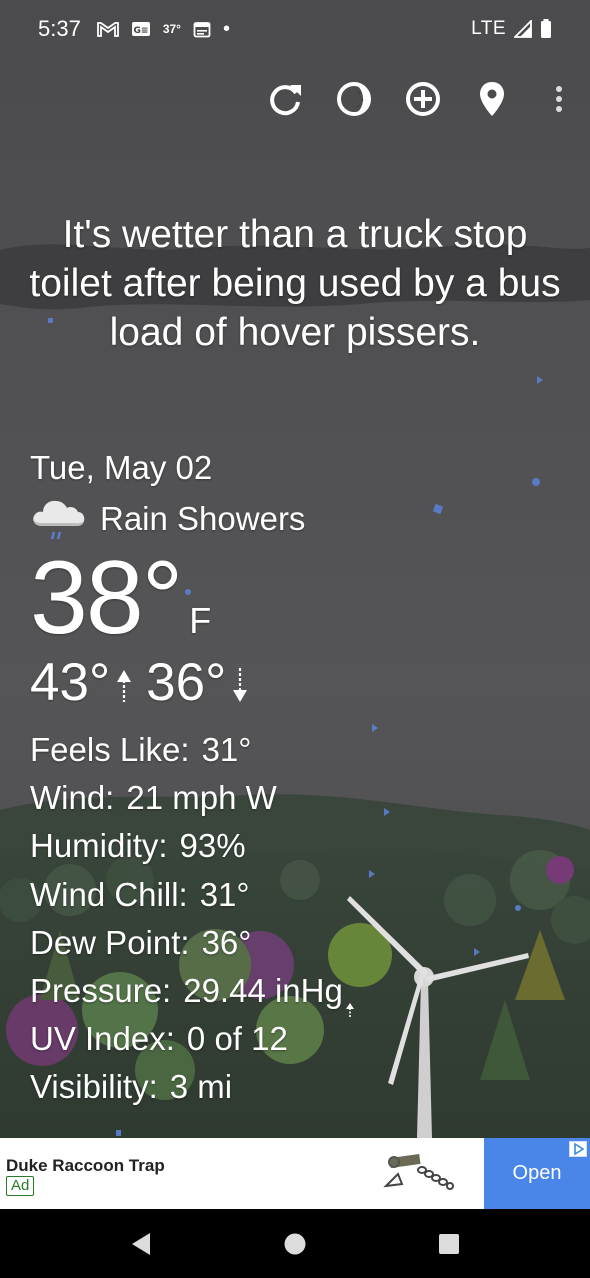 This screenshot has height=1278, width=590. Describe the element at coordinates (237, 1039) in the screenshot. I see `detail-value: 0 of 12` at that location.